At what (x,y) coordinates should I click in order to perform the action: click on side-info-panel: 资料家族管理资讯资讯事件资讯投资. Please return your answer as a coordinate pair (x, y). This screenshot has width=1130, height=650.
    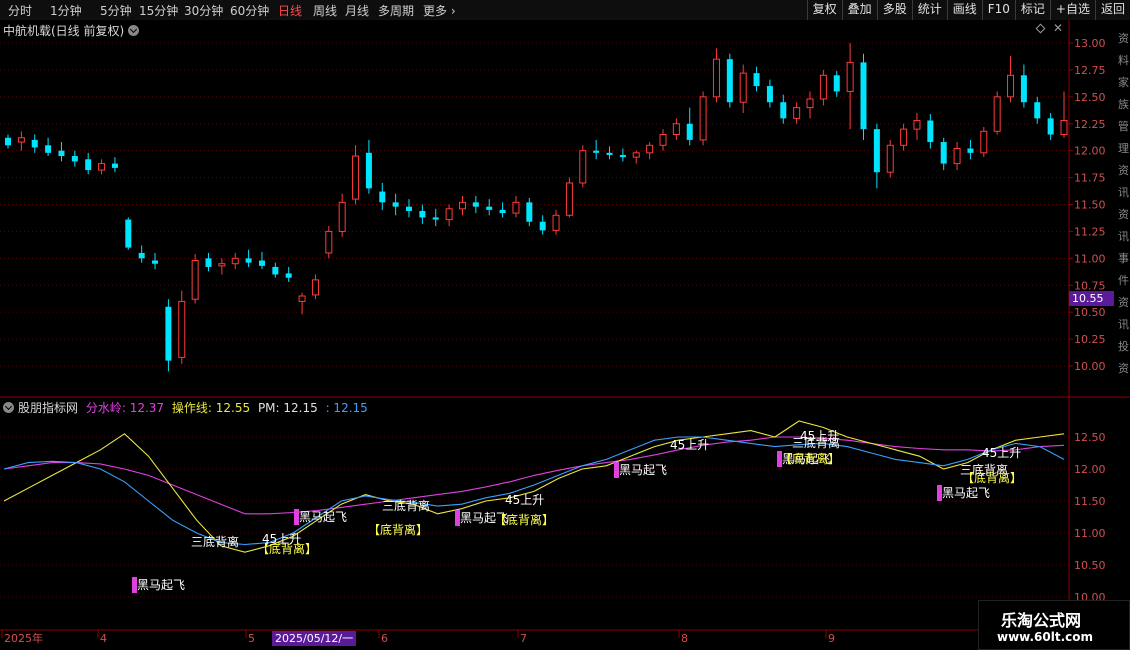
    Looking at the image, I should click on (1124, 204).